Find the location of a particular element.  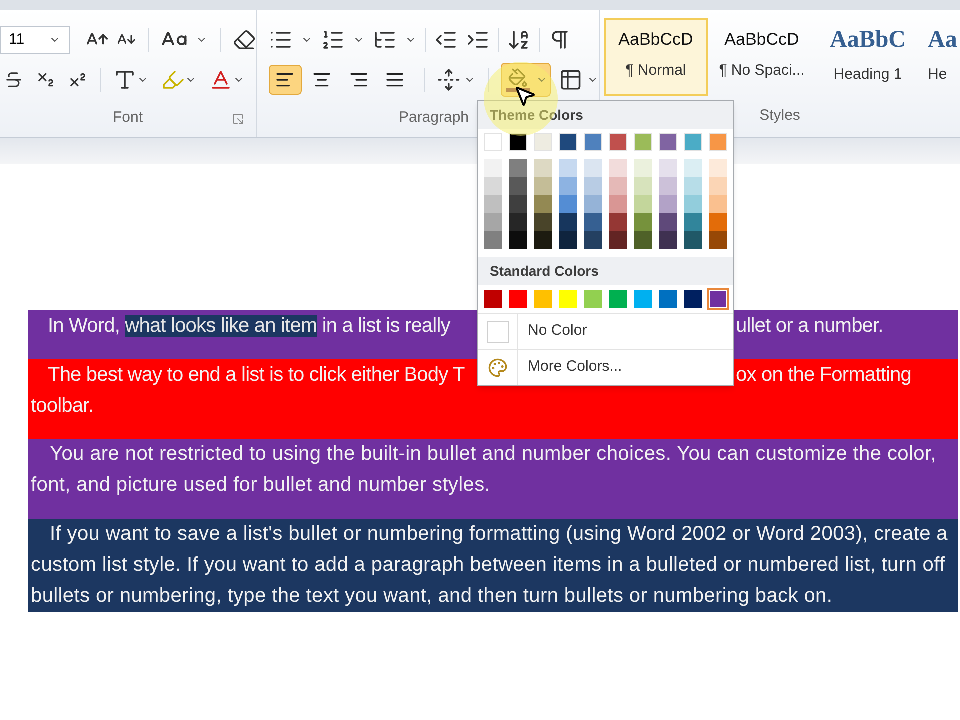

numbering-icon is located at coordinates (333, 40).